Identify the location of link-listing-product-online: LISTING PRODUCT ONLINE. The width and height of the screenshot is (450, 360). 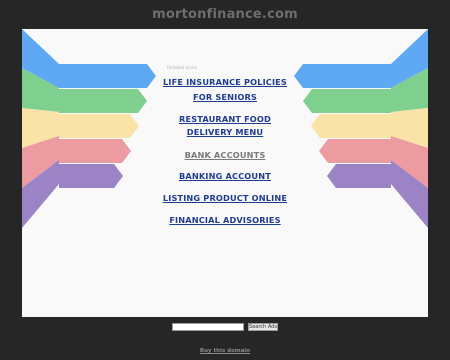
(225, 198).